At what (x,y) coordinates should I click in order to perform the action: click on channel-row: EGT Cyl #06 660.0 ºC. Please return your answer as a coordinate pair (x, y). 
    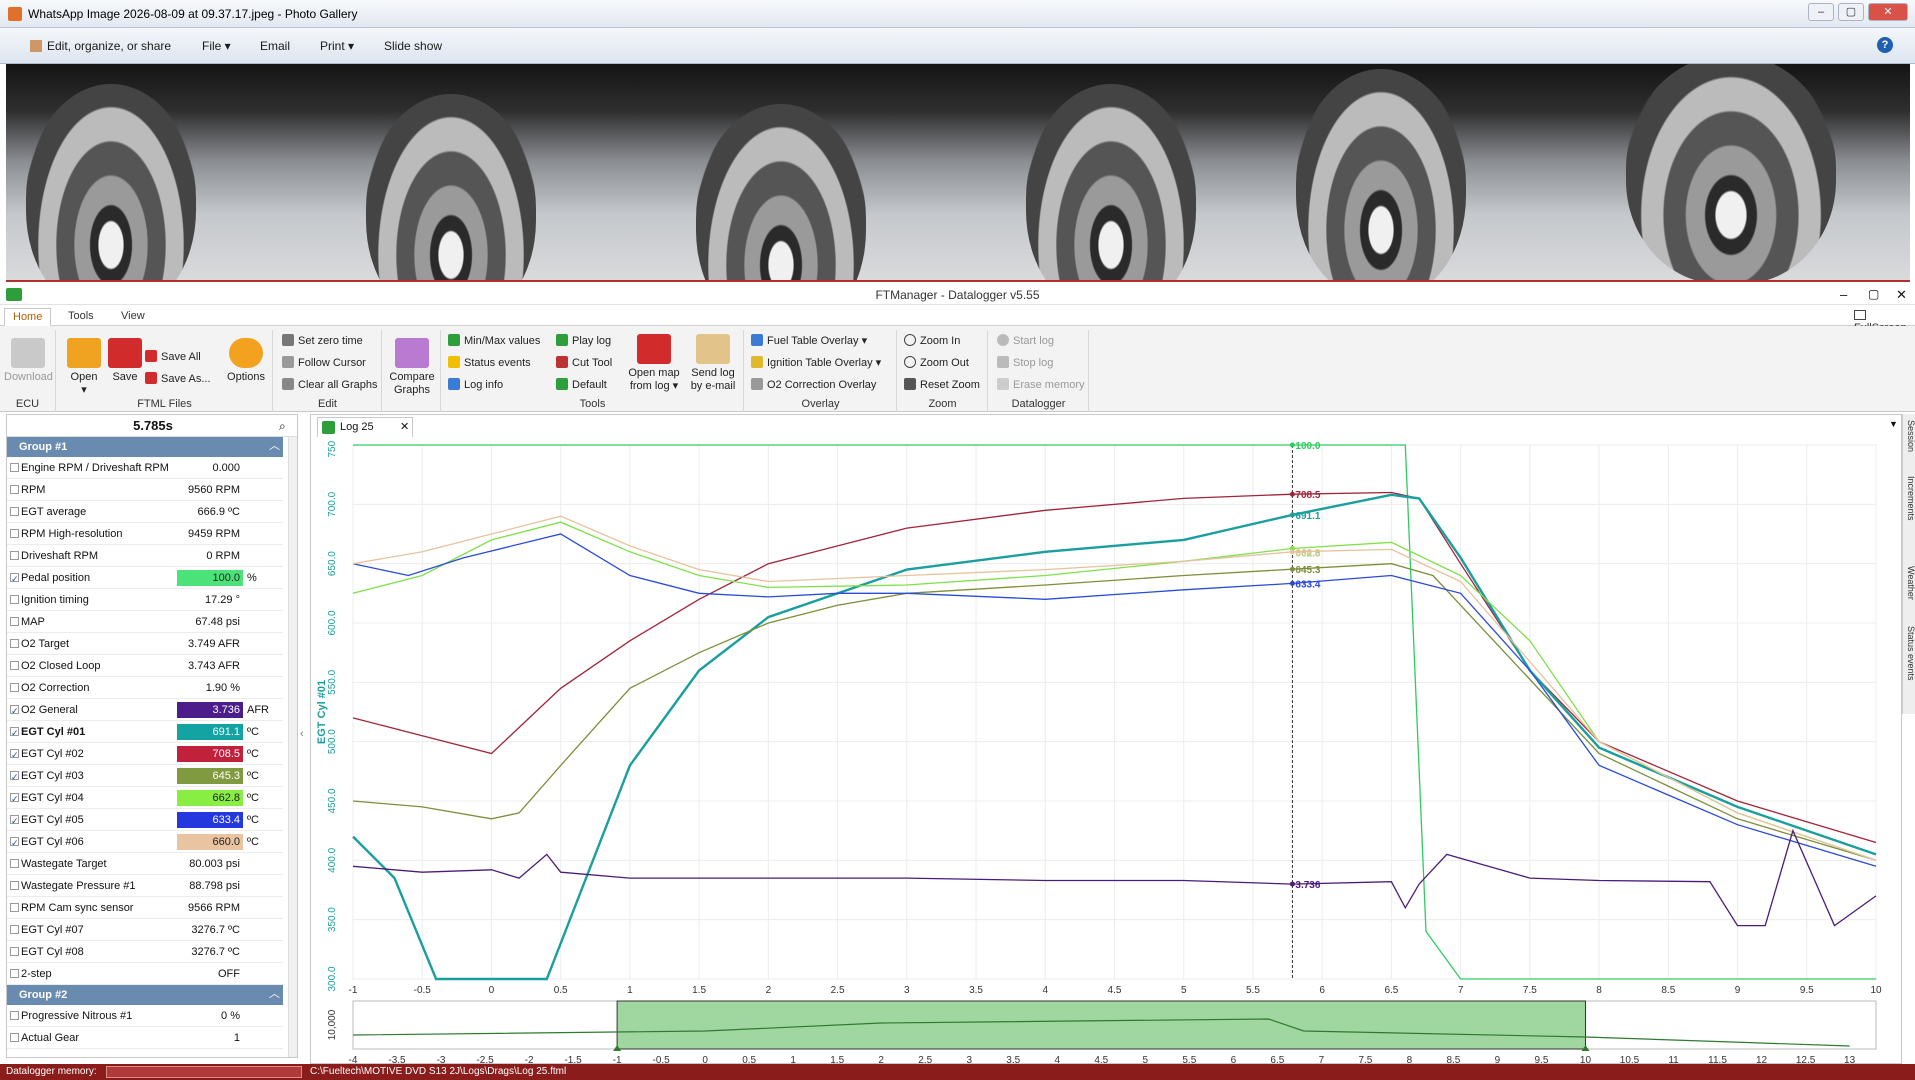
    Looking at the image, I should click on (145, 842).